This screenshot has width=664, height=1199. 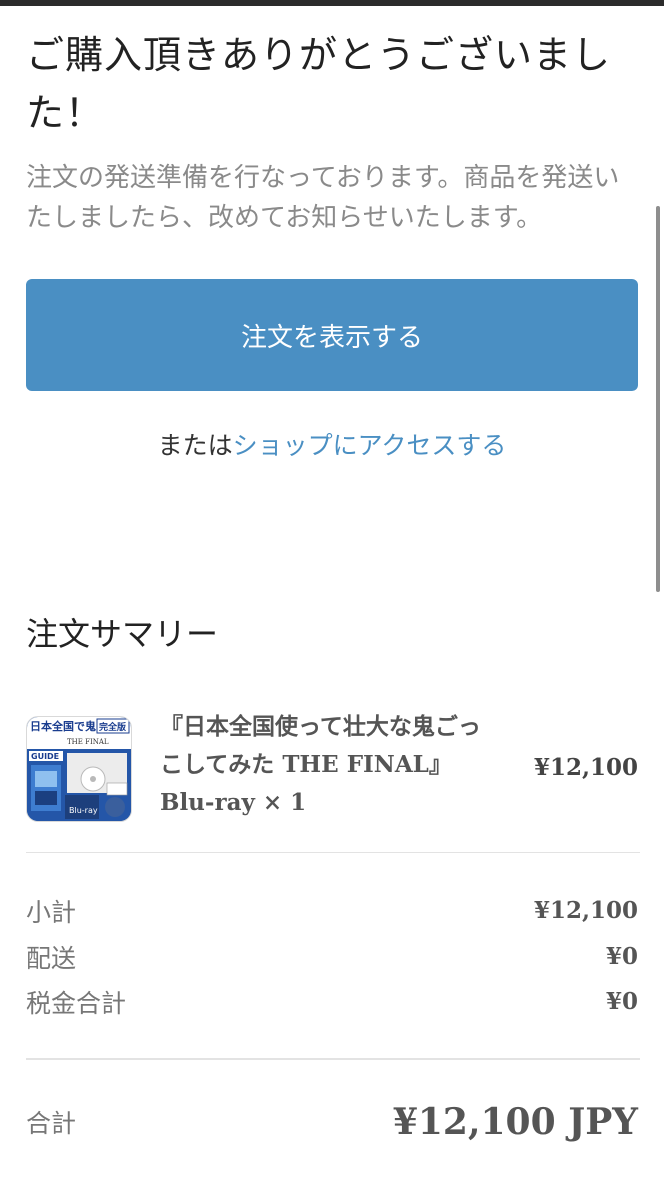 What do you see at coordinates (332, 3) in the screenshot?
I see `status-bar-edge` at bounding box center [332, 3].